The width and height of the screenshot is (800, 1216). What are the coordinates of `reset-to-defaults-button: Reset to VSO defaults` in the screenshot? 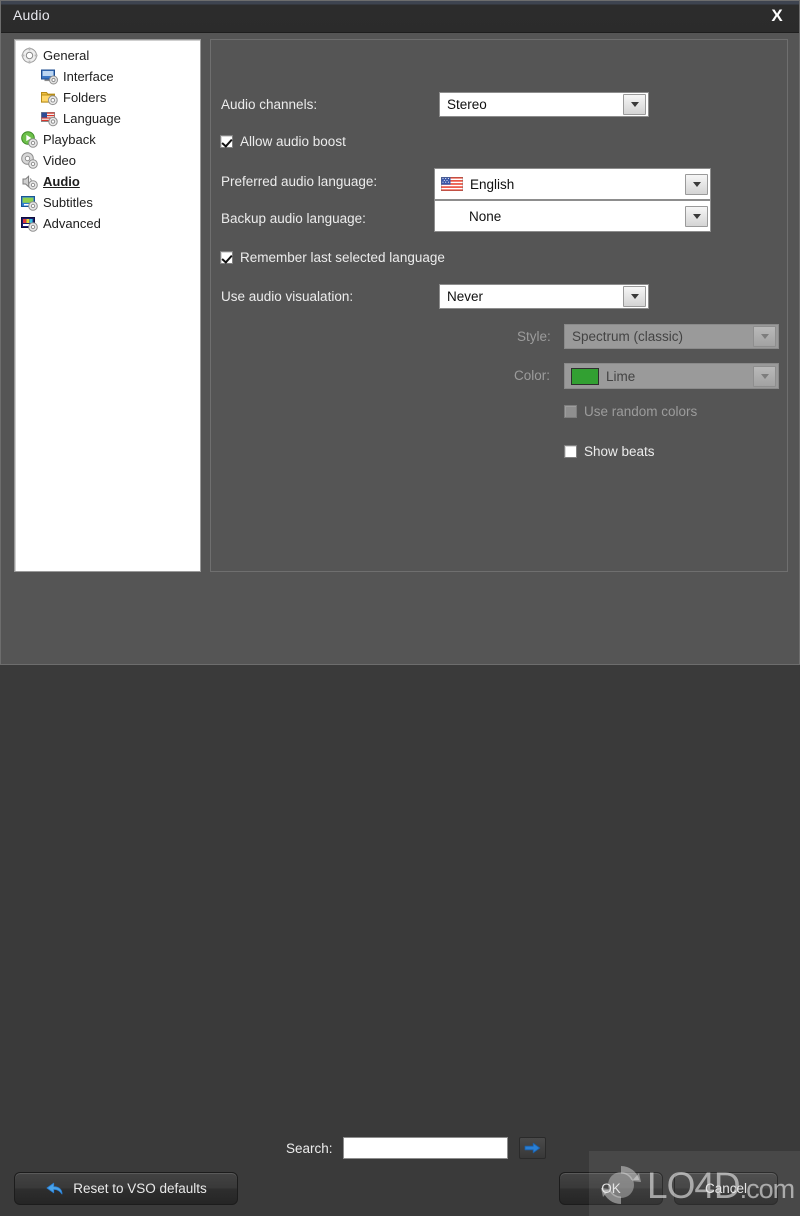 It's located at (126, 1188).